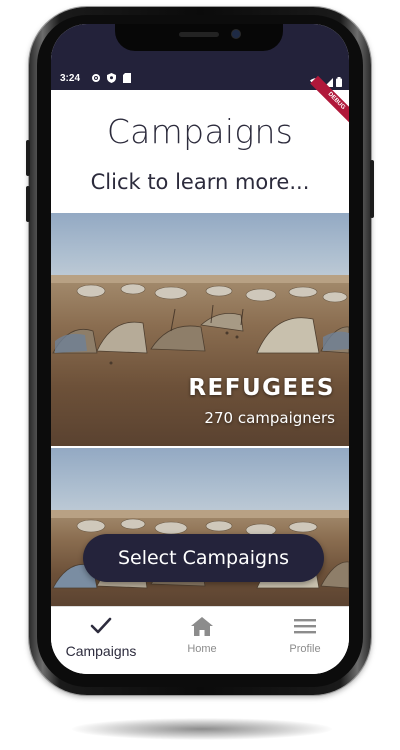 This screenshot has width=400, height=750. What do you see at coordinates (305, 649) in the screenshot?
I see `nav-label-profile: Profile` at bounding box center [305, 649].